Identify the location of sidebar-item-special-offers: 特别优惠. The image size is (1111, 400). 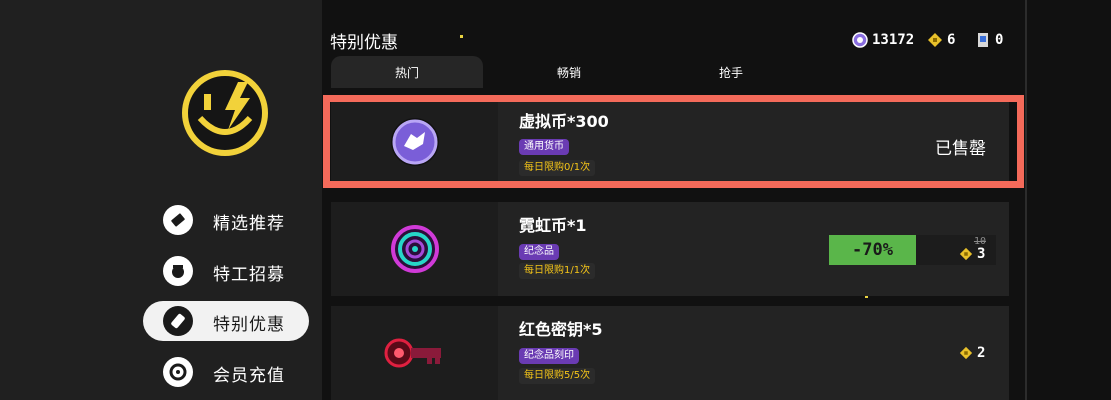
(226, 321).